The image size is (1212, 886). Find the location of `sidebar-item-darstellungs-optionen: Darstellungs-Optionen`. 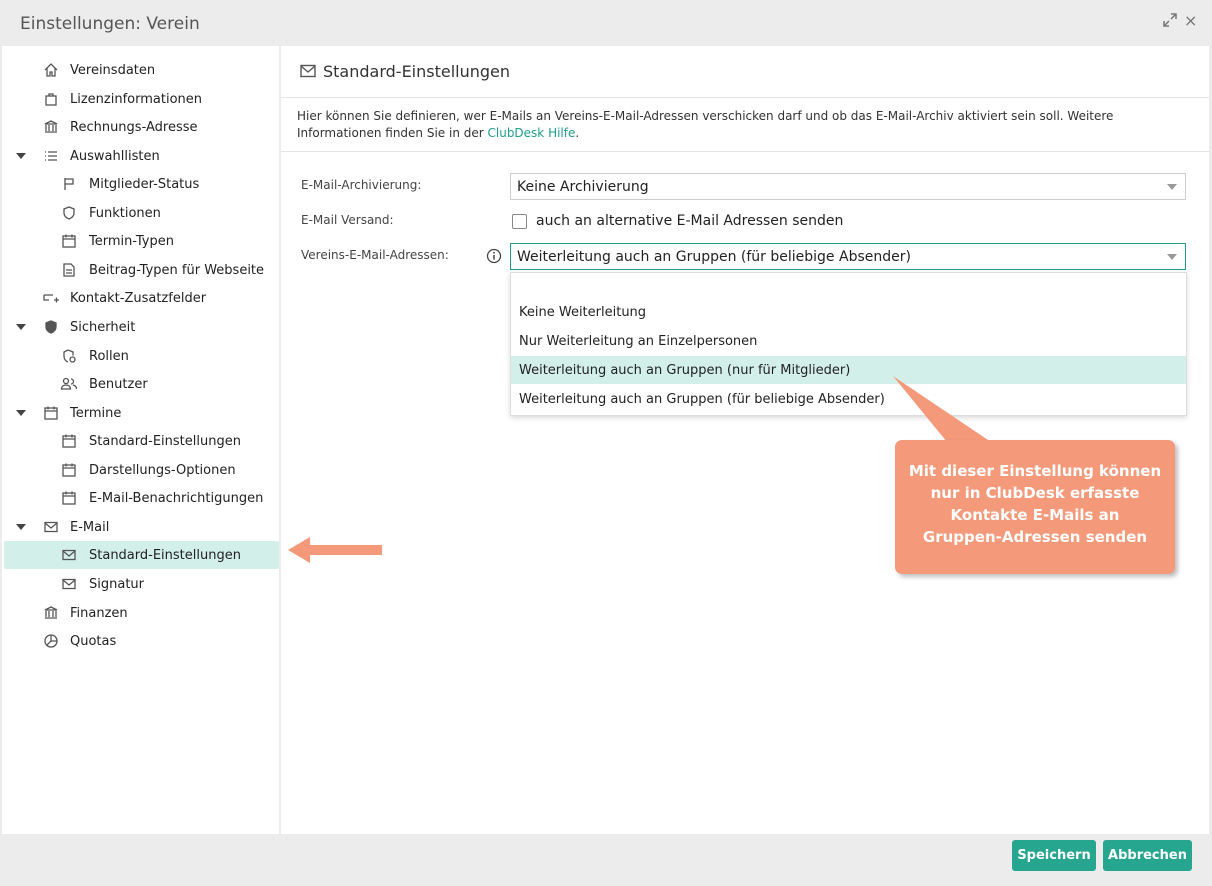

sidebar-item-darstellungs-optionen: Darstellungs-Optionen is located at coordinates (140, 470).